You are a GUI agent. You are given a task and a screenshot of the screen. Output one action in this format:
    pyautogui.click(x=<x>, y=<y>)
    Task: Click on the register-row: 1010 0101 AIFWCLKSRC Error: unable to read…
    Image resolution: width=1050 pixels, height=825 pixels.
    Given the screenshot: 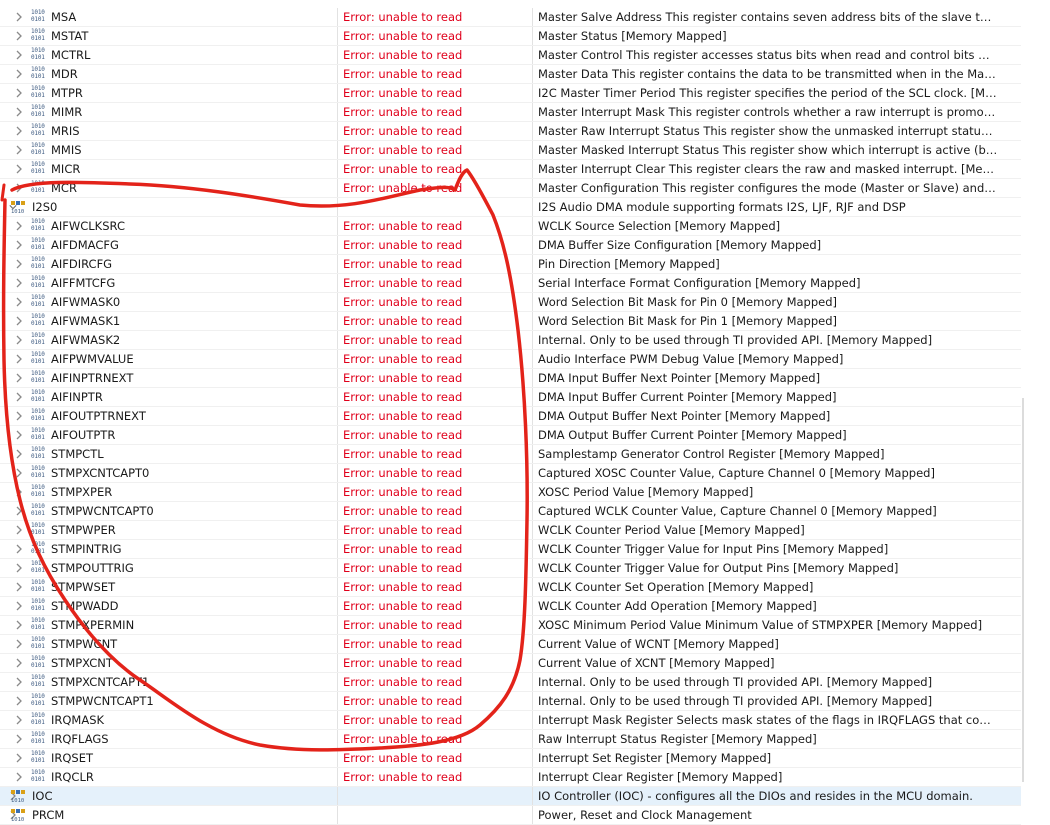 What is the action you would take?
    pyautogui.click(x=510, y=226)
    